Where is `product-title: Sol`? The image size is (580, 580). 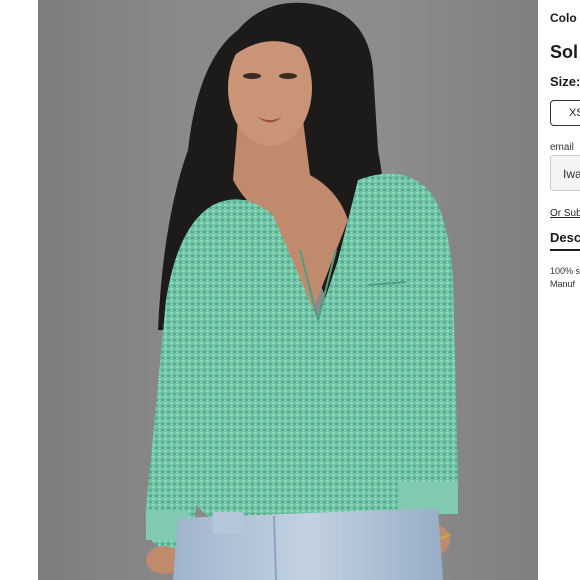 product-title: Sol is located at coordinates (564, 52).